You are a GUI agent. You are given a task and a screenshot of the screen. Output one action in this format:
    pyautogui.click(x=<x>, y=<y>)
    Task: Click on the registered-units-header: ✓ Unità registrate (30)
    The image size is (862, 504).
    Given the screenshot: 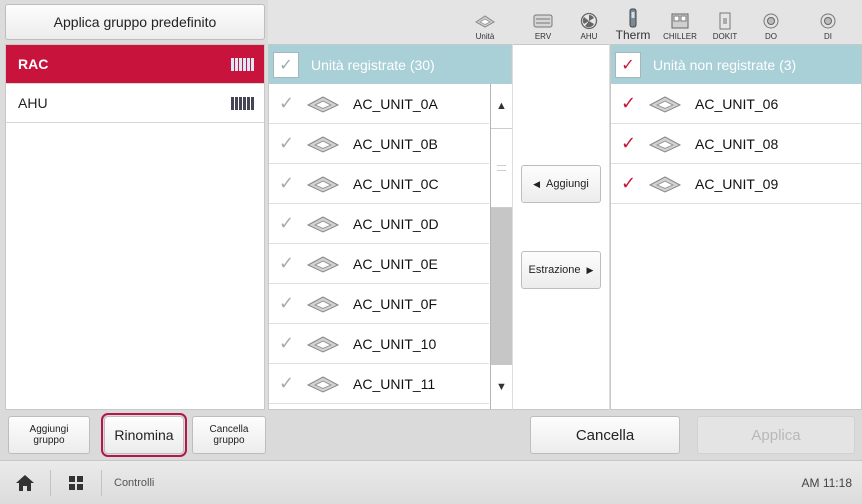 What is the action you would take?
    pyautogui.click(x=390, y=64)
    